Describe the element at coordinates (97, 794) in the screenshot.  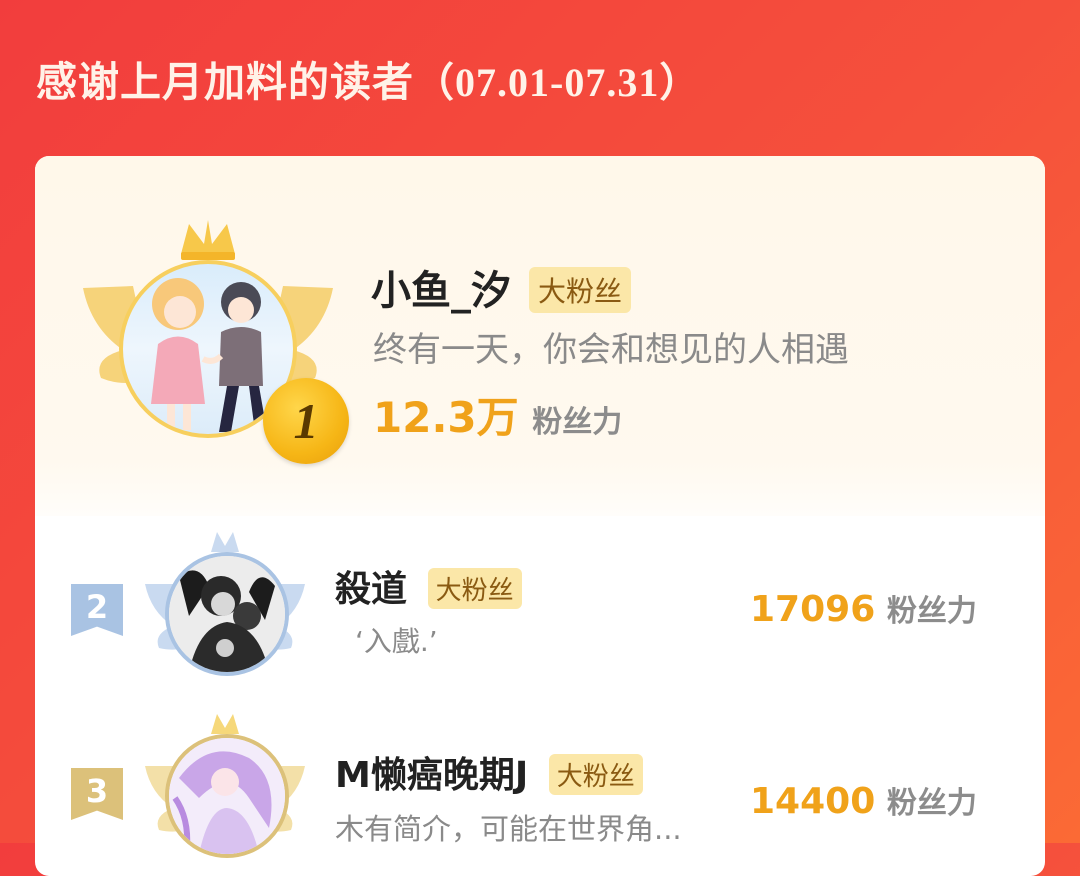
I see `rank-3-tag: 3` at that location.